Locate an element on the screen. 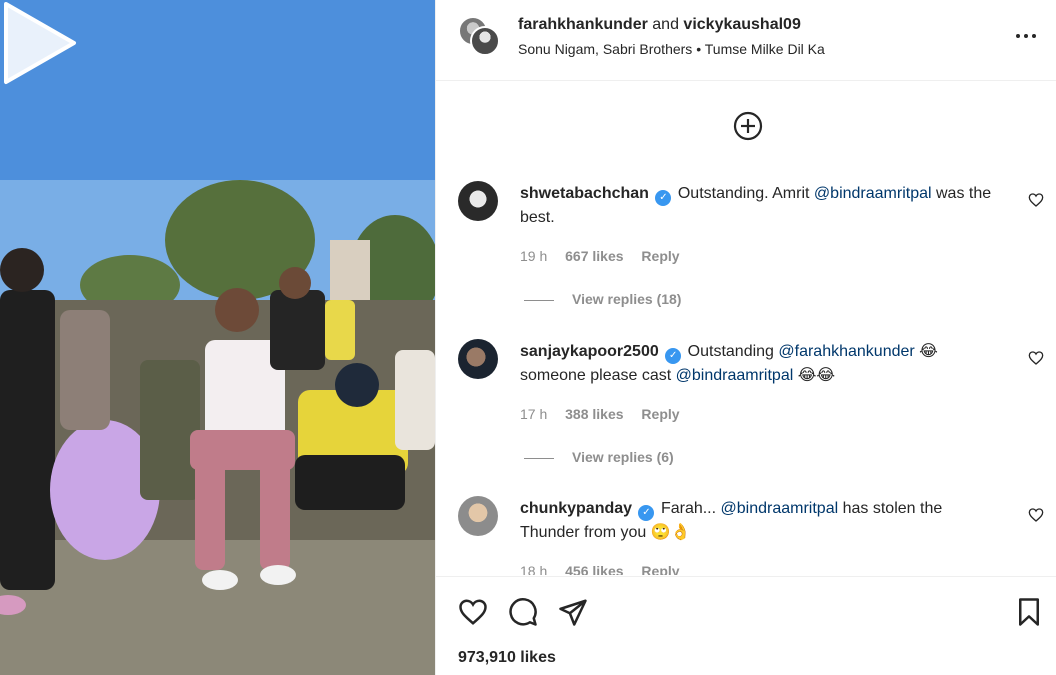 The height and width of the screenshot is (675, 1056). post-likes-count: 973,910 likes is located at coordinates (507, 658).